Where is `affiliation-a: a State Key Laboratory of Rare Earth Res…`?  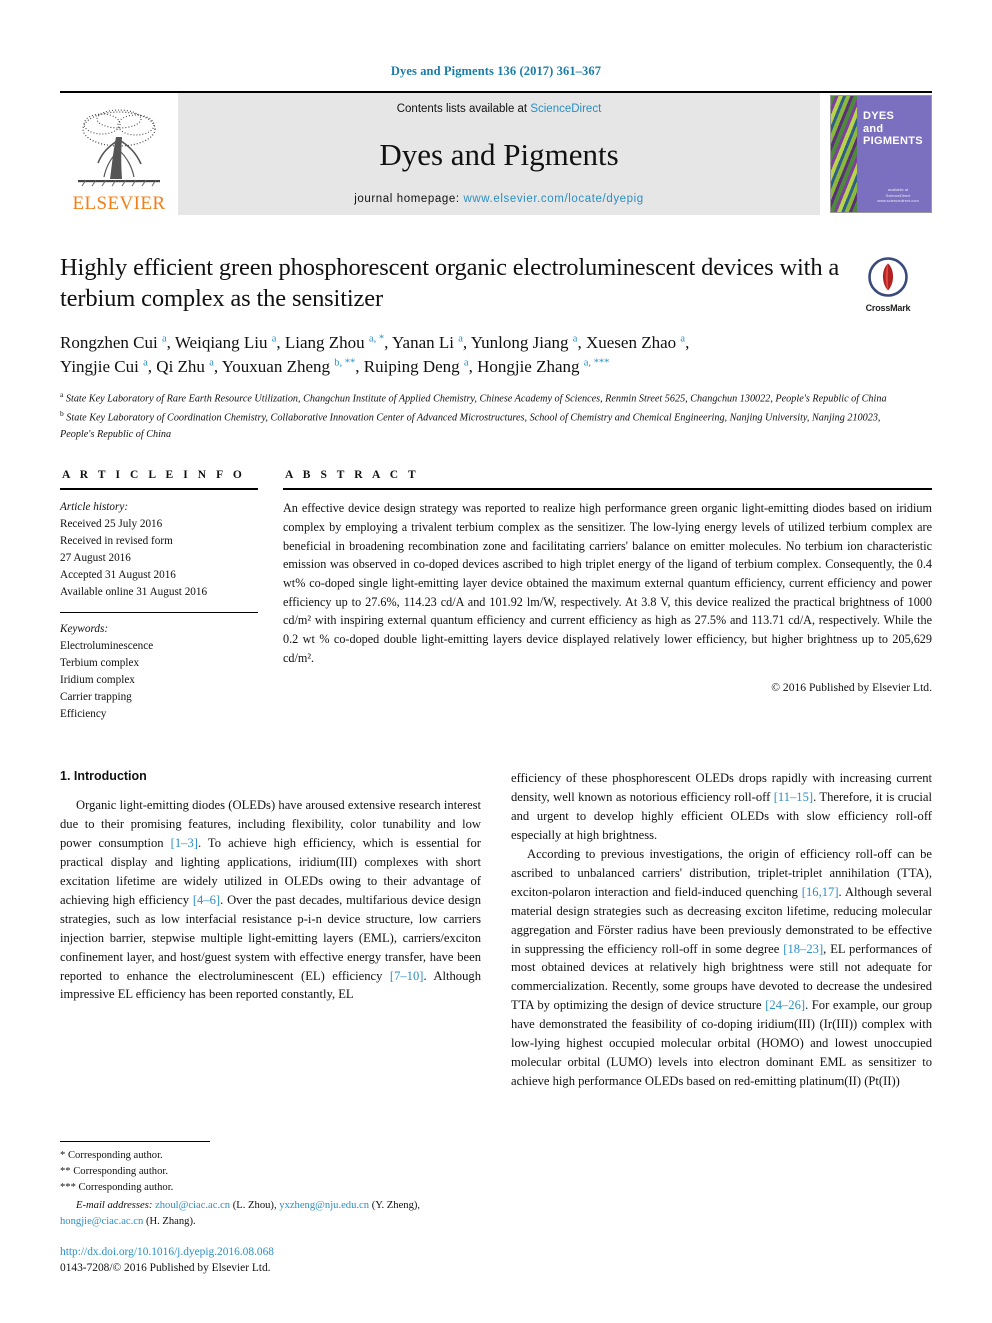
affiliation-a: a State Key Laboratory of Rare Earth Res… is located at coordinates (473, 397).